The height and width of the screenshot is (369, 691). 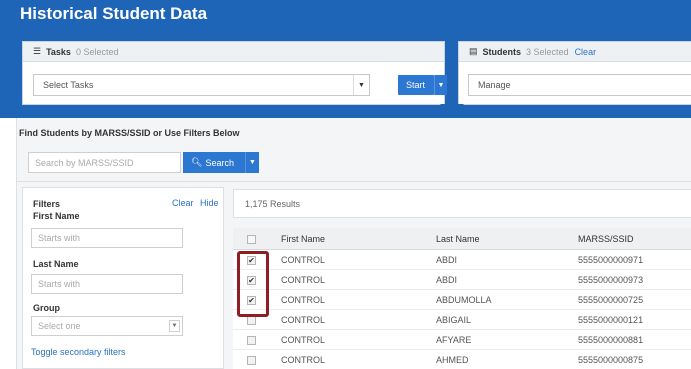 What do you see at coordinates (462, 280) in the screenshot?
I see `table-row: ✔ CONTROL ABDI 5555000000973` at bounding box center [462, 280].